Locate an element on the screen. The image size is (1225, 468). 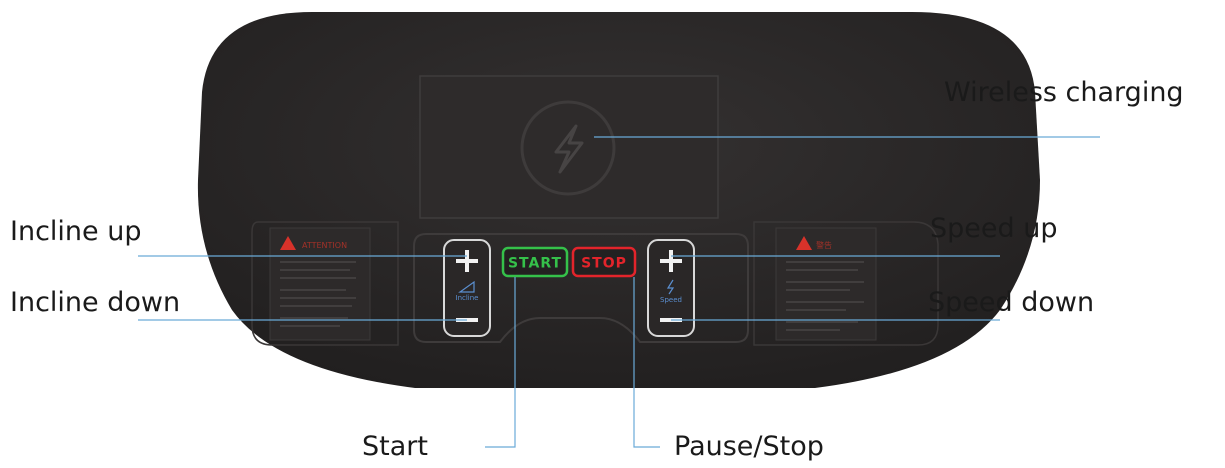
start-button-label: START is located at coordinates (535, 264).